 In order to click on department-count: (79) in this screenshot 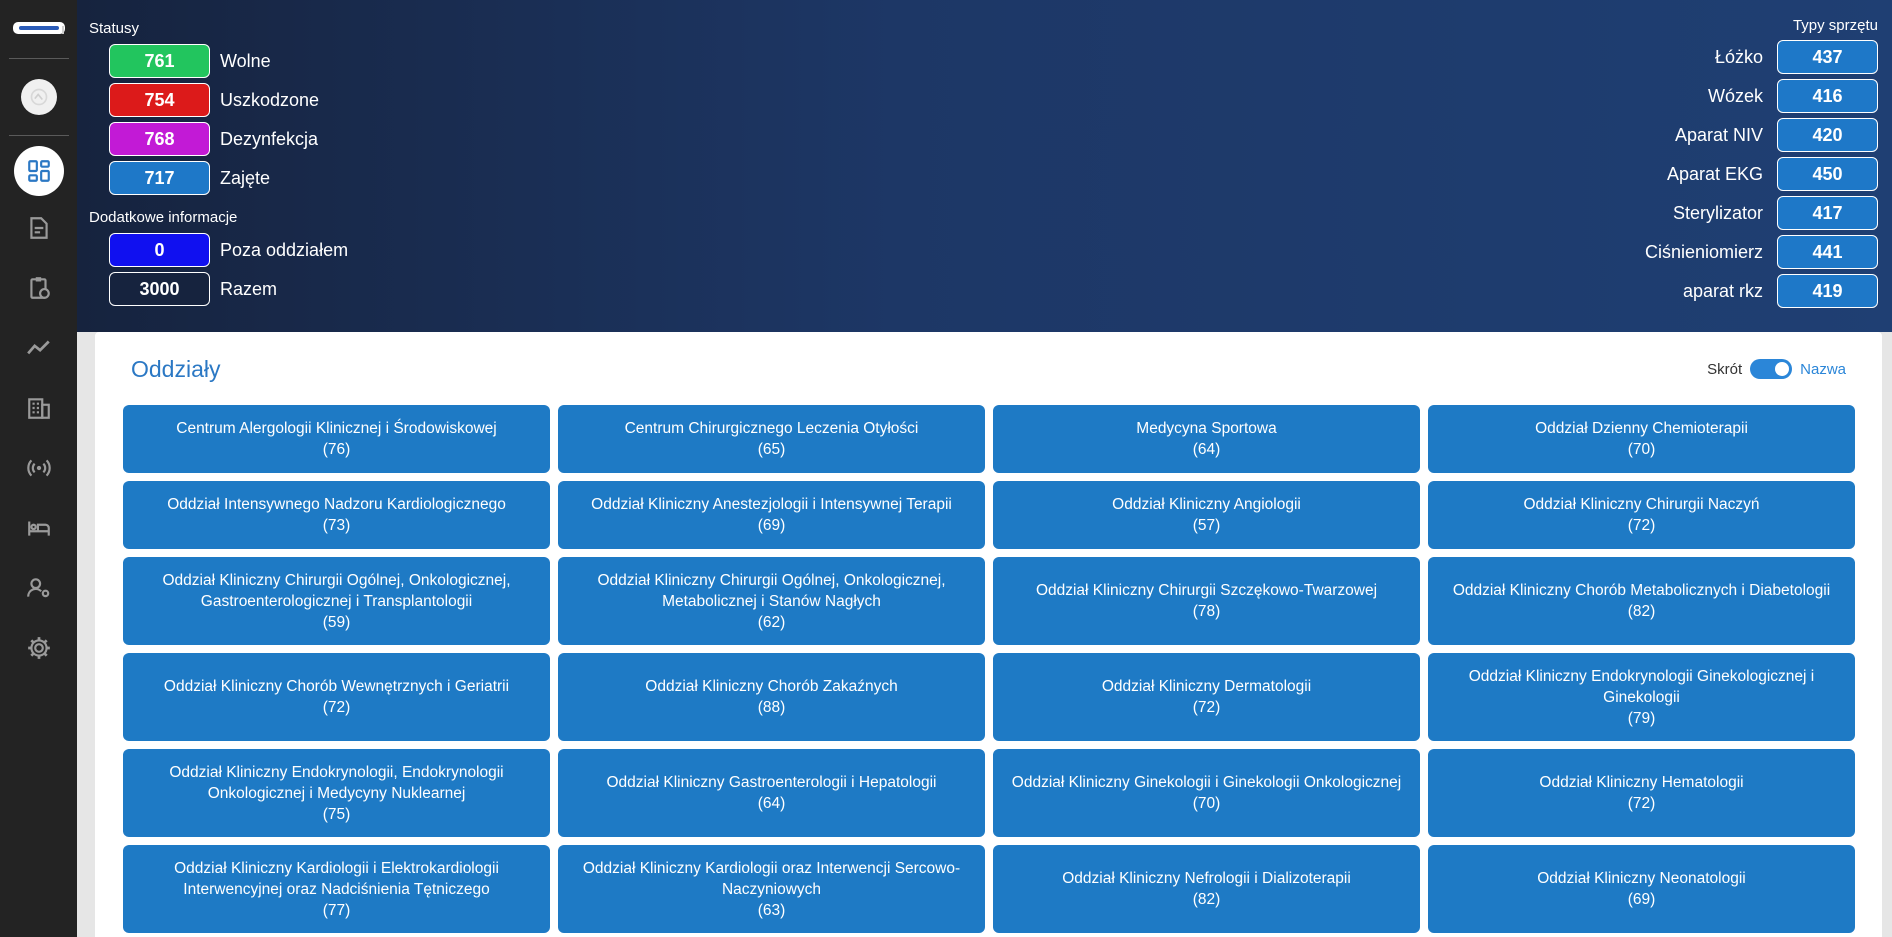, I will do `click(1641, 718)`.